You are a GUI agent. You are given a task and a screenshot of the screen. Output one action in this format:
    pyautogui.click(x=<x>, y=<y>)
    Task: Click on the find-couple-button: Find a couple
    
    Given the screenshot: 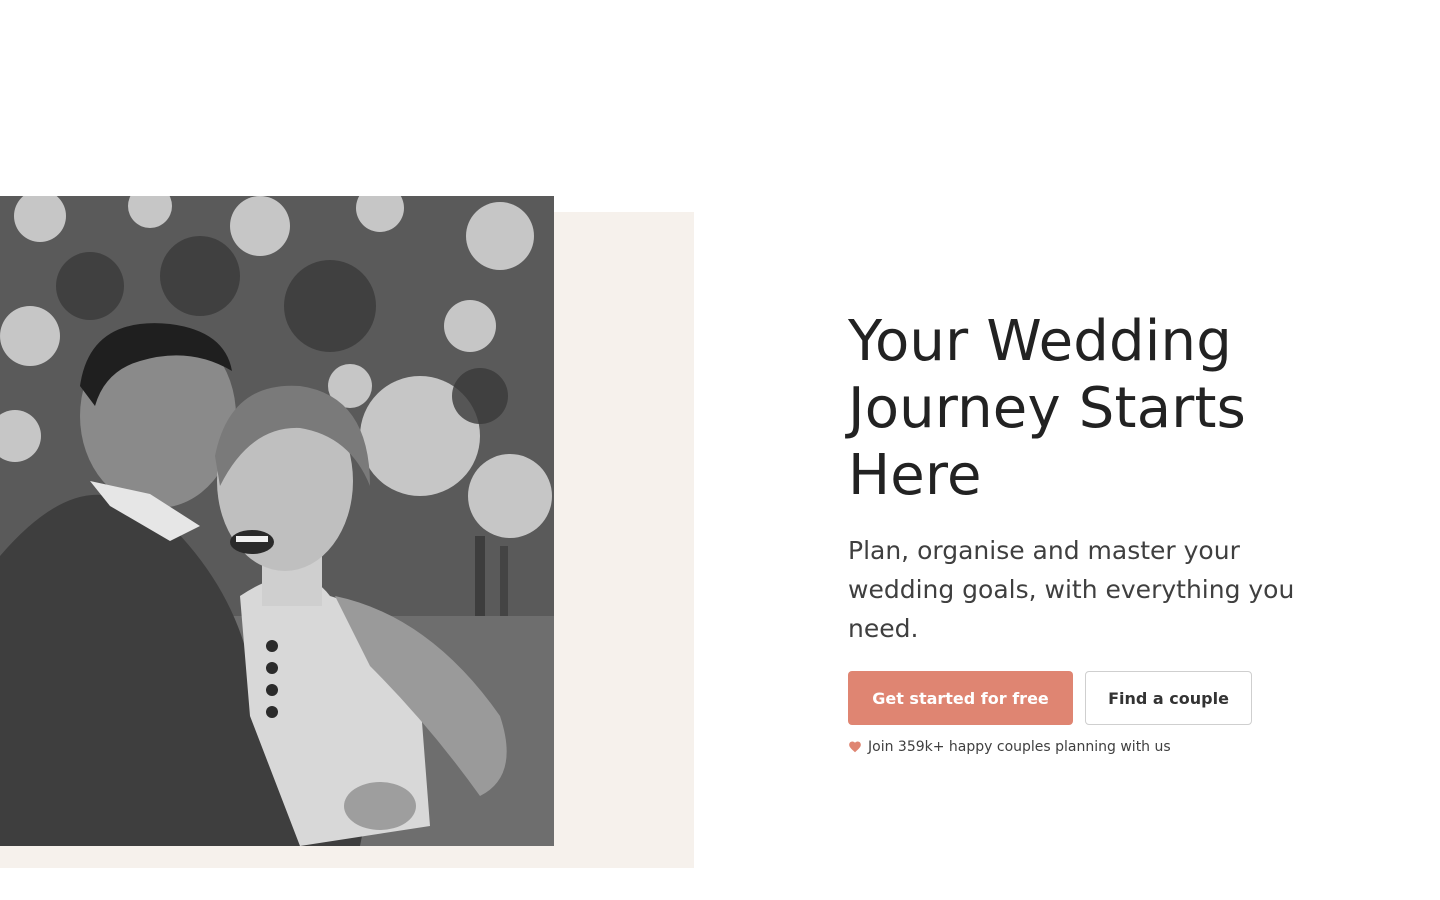 What is the action you would take?
    pyautogui.click(x=1168, y=698)
    